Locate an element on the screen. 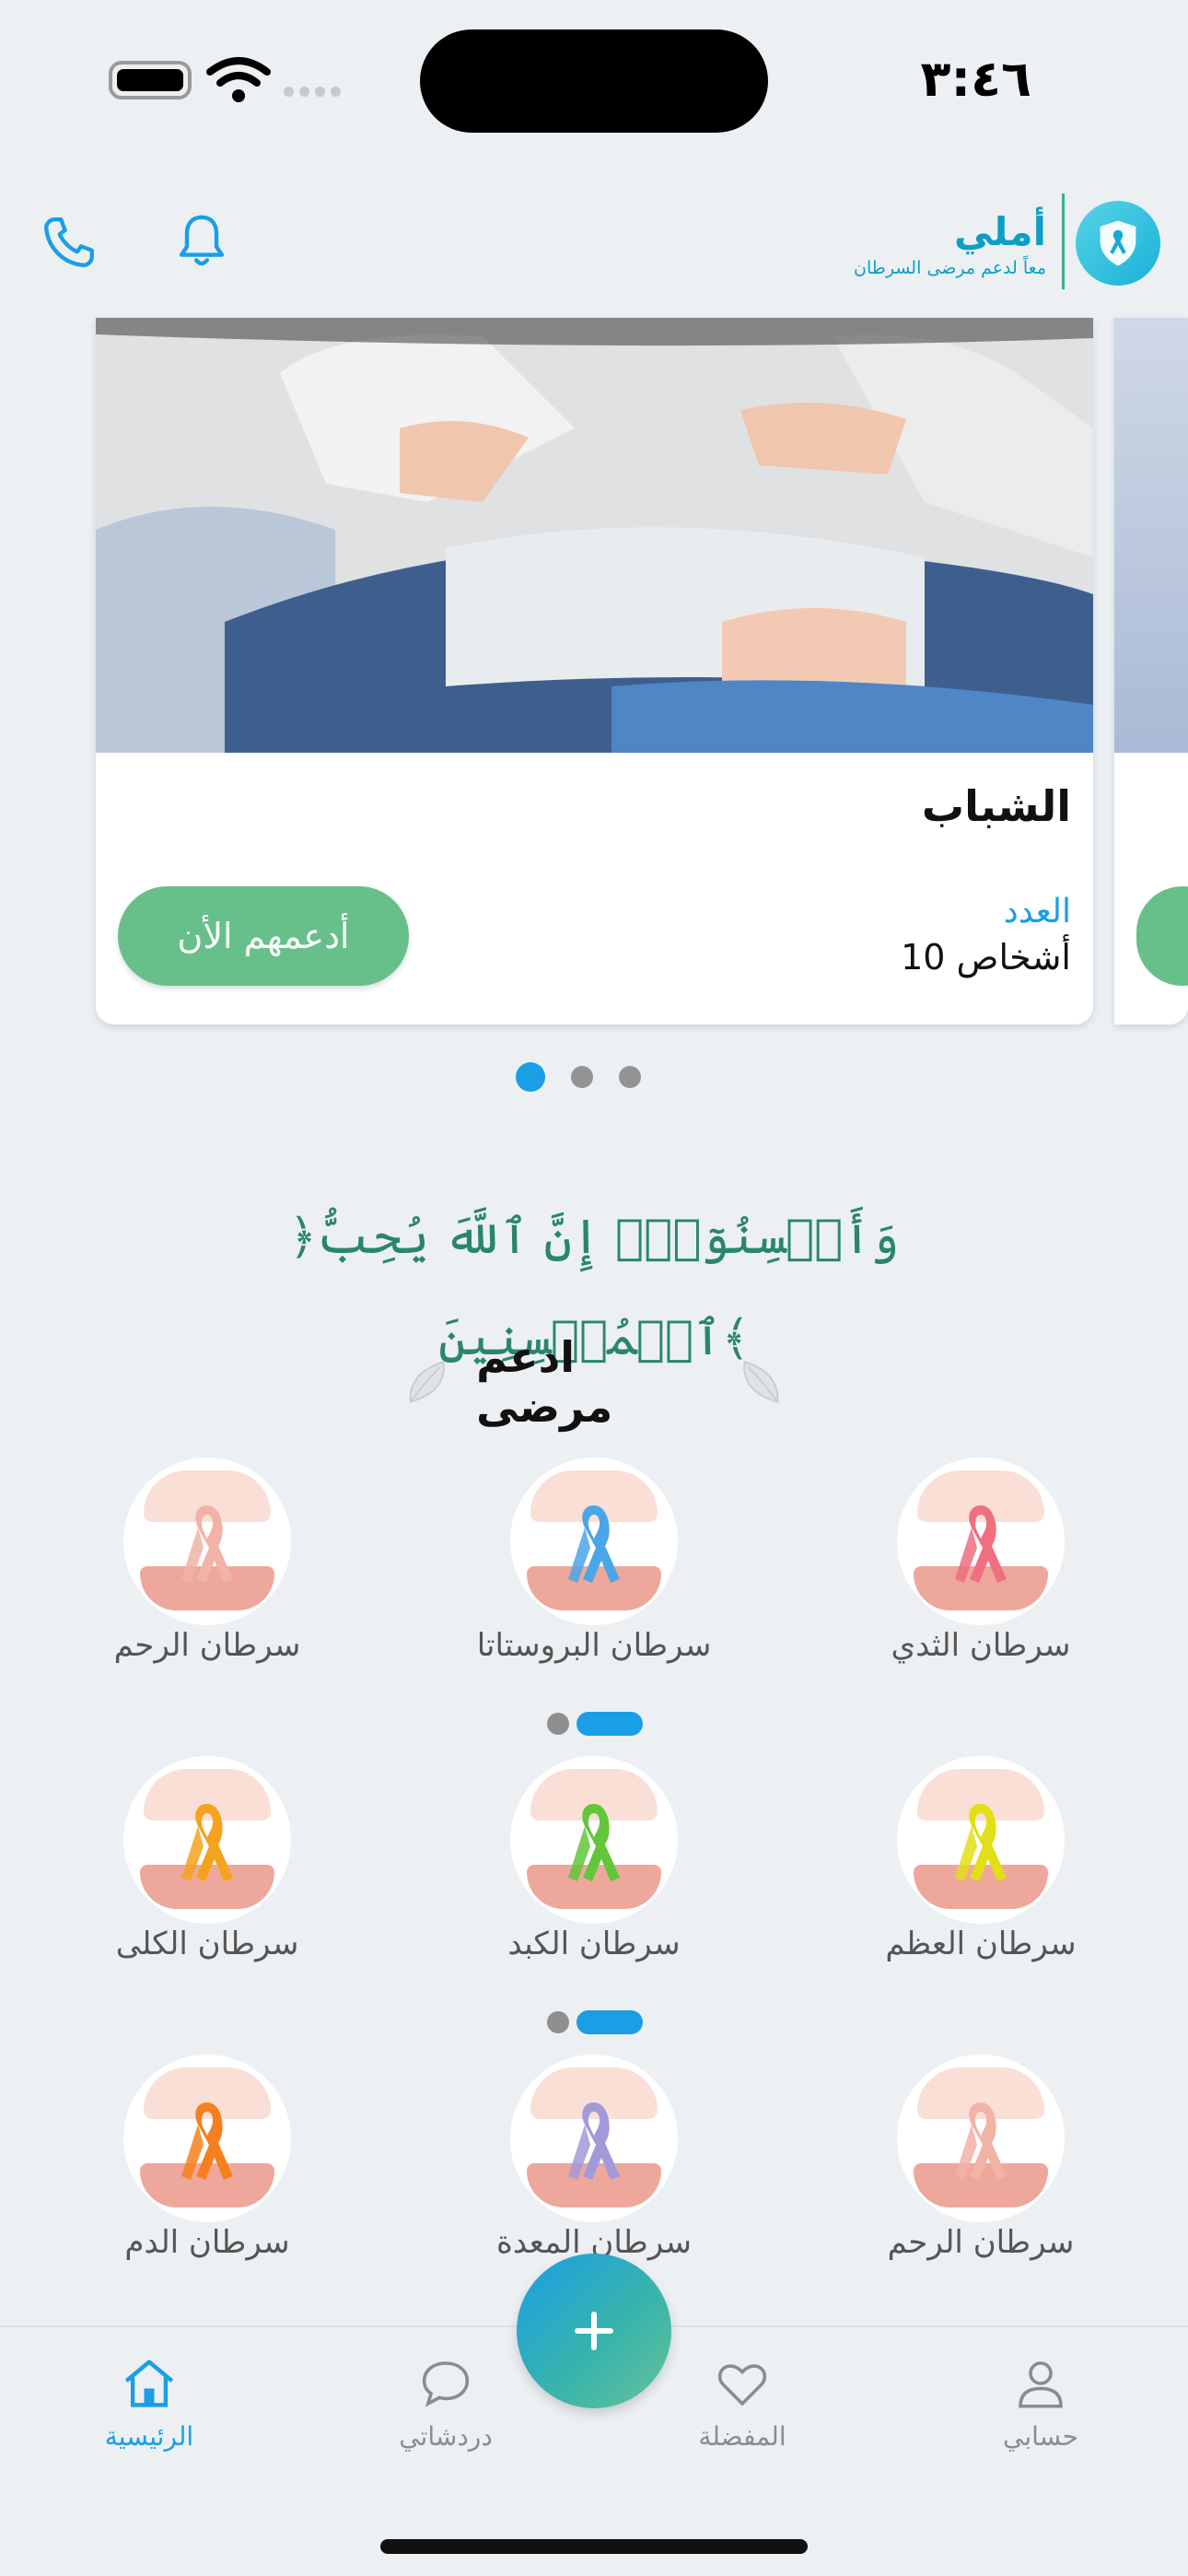 The image size is (1188, 2576). category-label: سرطان الكلى is located at coordinates (207, 1944).